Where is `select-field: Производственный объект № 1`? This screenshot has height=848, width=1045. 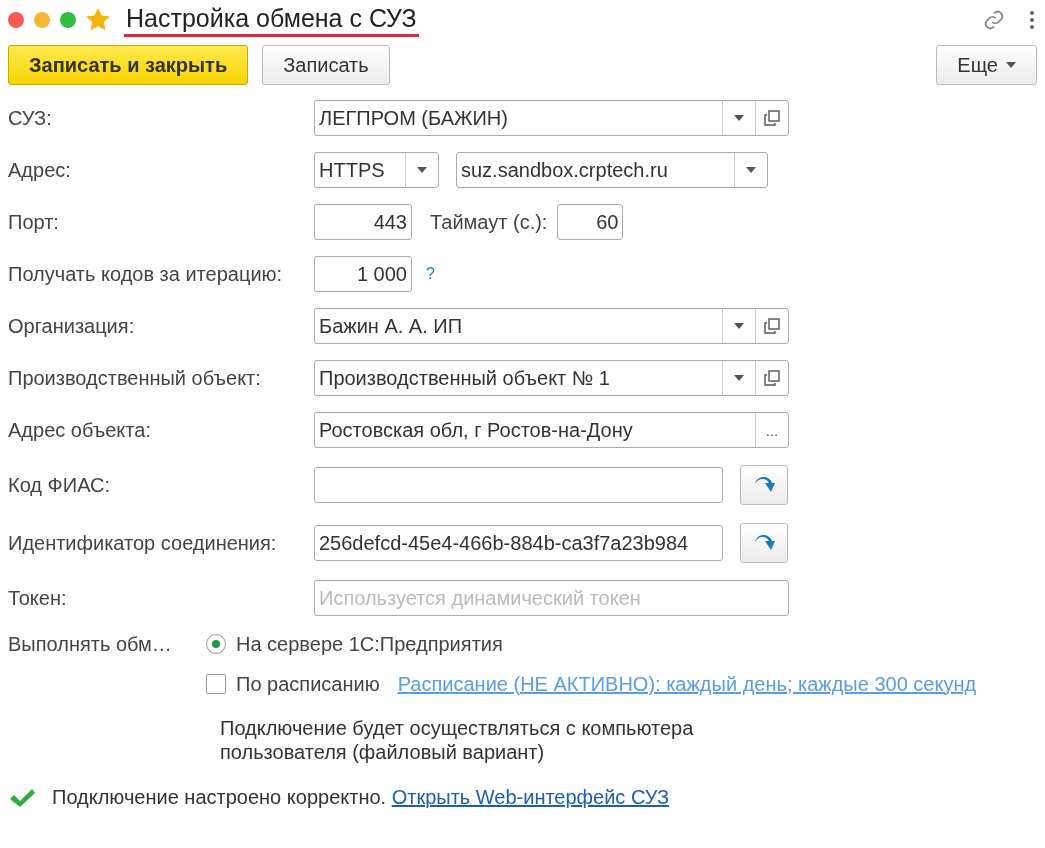 select-field: Производственный объект № 1 is located at coordinates (551, 378).